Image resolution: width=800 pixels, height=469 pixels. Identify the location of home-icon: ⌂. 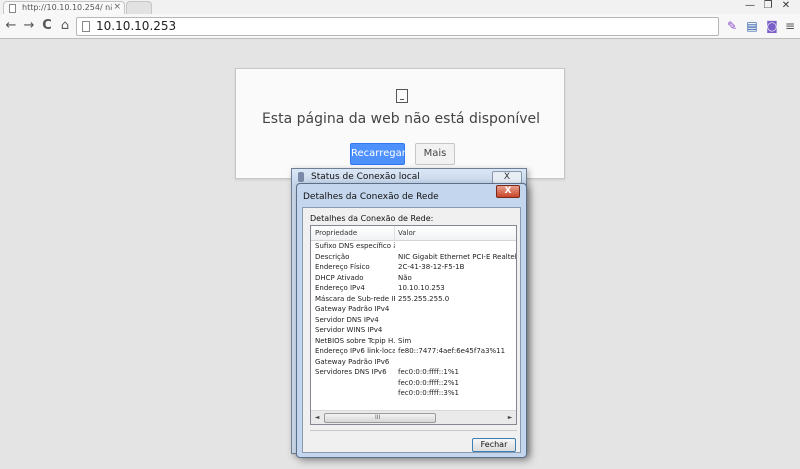
(65, 26).